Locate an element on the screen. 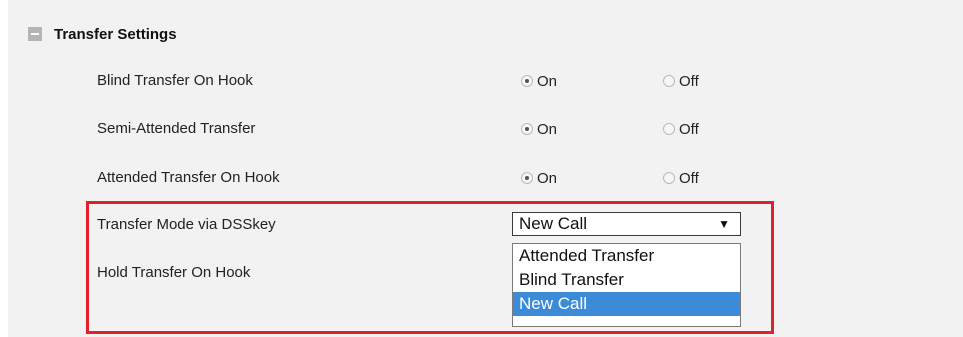 The height and width of the screenshot is (337, 963). setting-row-semi-attended-transfer: Semi-Attended Transfer On Off is located at coordinates (447, 129).